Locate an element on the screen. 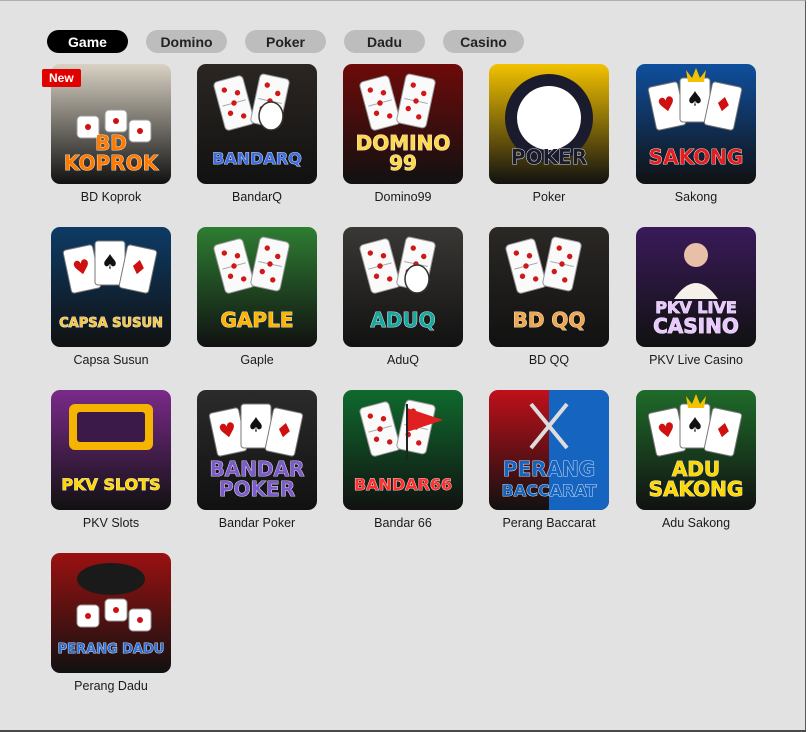 The image size is (809, 732). svg-text: 99 is located at coordinates (403, 163).